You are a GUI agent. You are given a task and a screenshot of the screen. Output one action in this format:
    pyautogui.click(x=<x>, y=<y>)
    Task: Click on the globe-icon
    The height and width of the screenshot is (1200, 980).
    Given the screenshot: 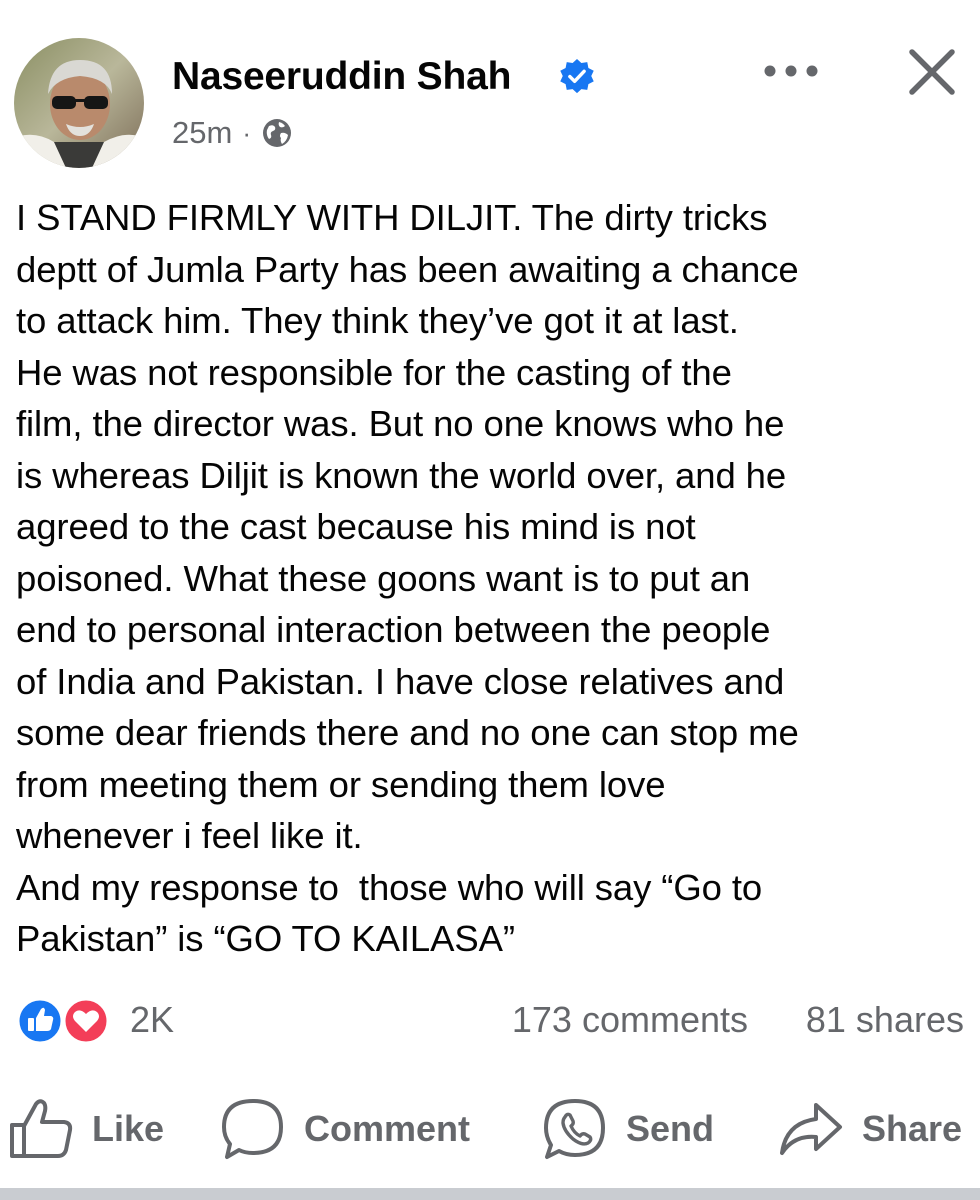 What is the action you would take?
    pyautogui.click(x=277, y=133)
    